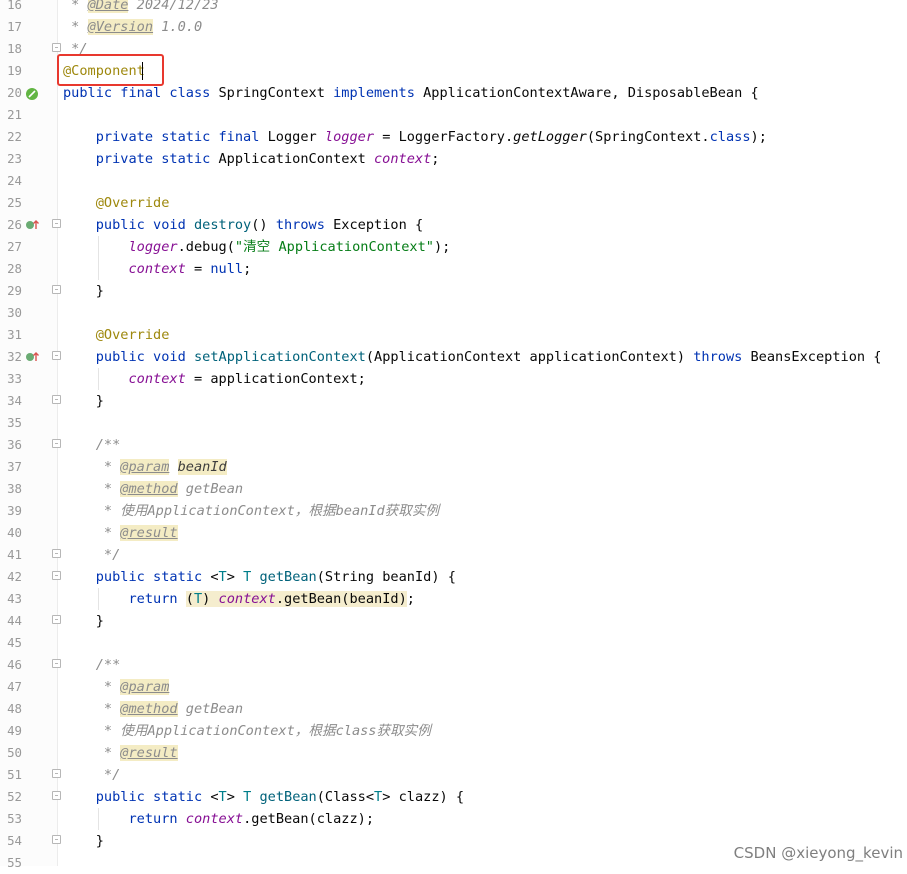 The image size is (907, 874). Describe the element at coordinates (14, 598) in the screenshot. I see `line-number: 43` at that location.